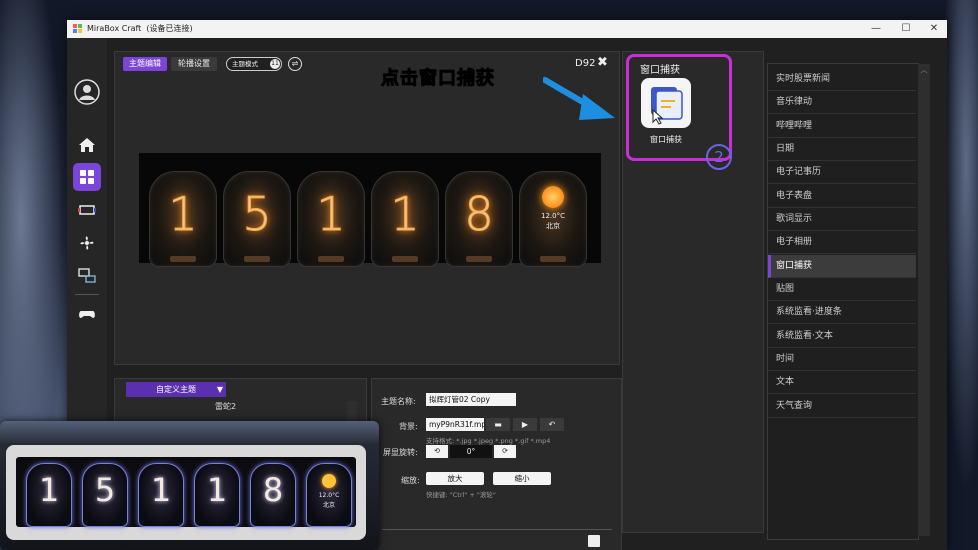  Describe the element at coordinates (245, 64) in the screenshot. I see `theme-mode-label: 主题模式` at that location.